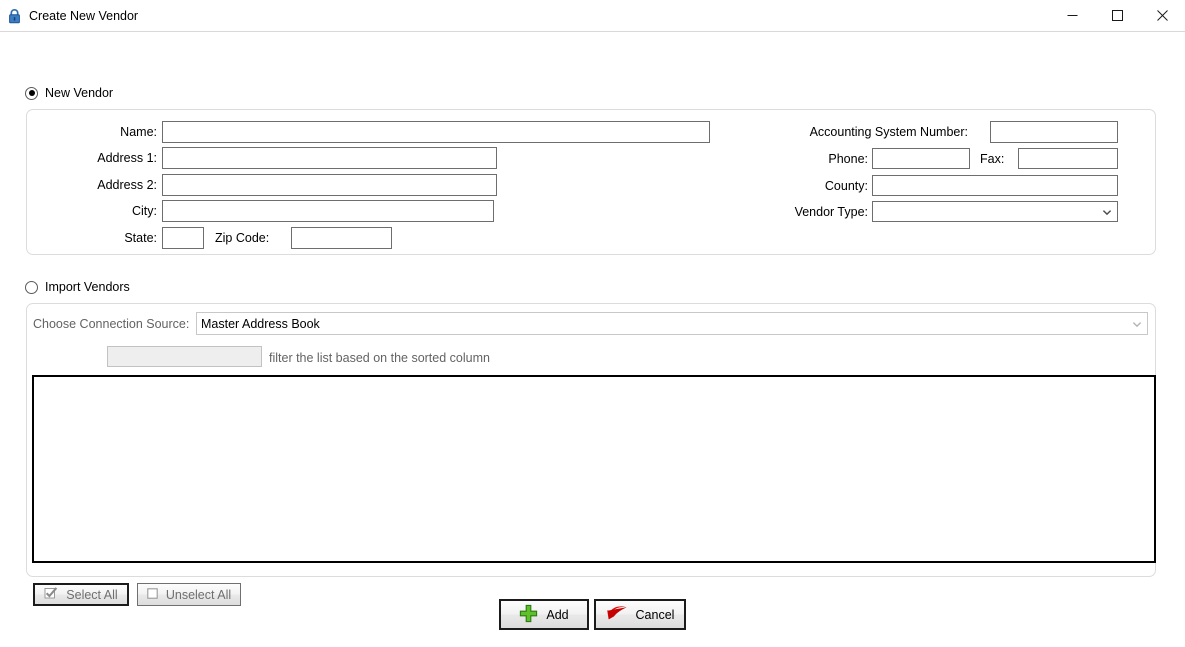 This screenshot has width=1185, height=647. I want to click on minimize-button, so click(1072, 15).